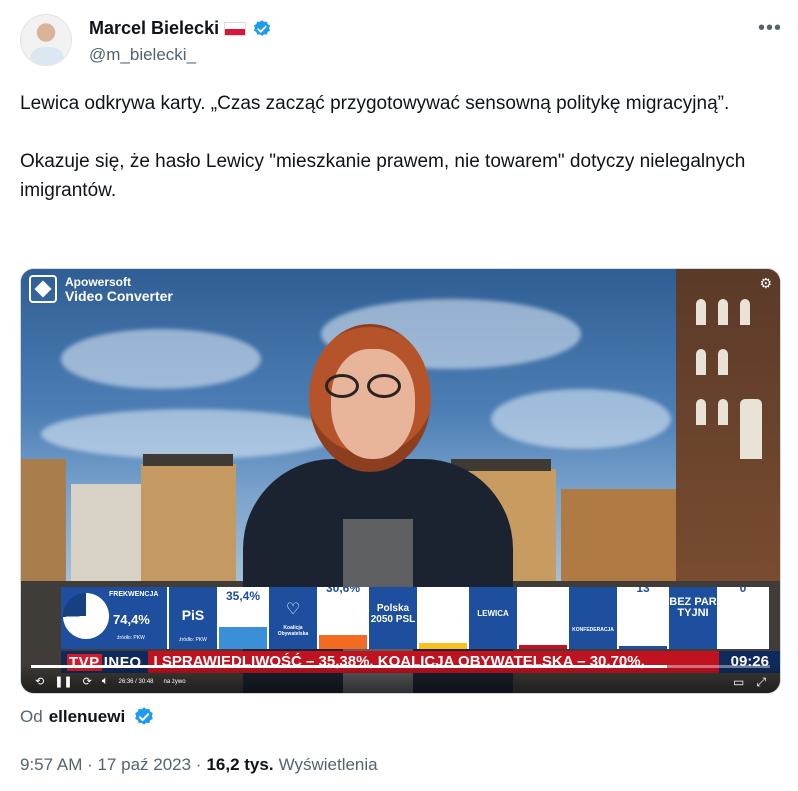 The width and height of the screenshot is (798, 791). I want to click on turnout-pie, so click(86, 616).